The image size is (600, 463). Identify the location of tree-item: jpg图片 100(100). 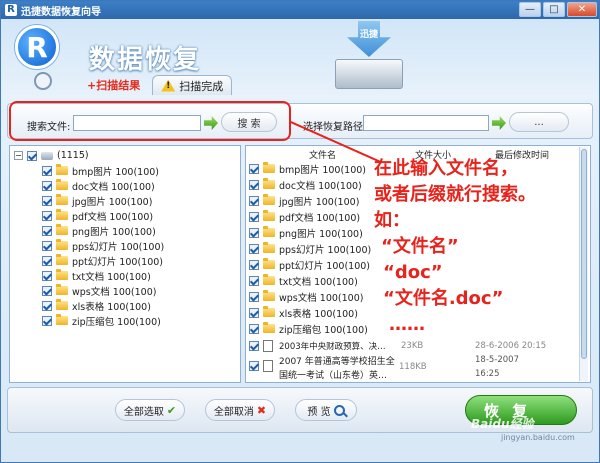
(97, 200).